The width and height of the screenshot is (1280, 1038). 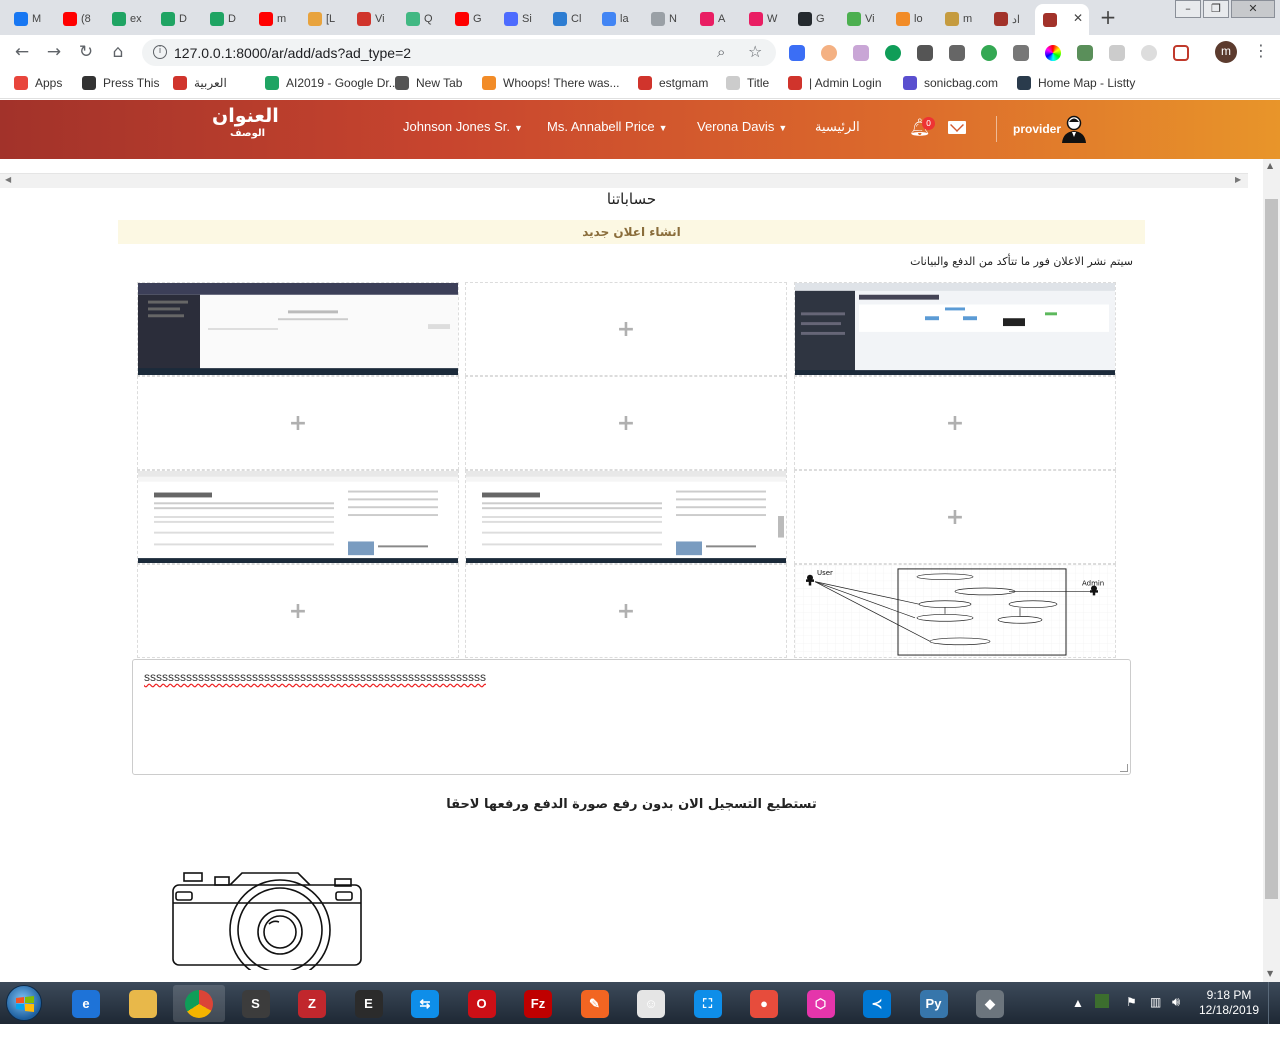 I want to click on taskbar-app: ⇆, so click(x=425, y=1003).